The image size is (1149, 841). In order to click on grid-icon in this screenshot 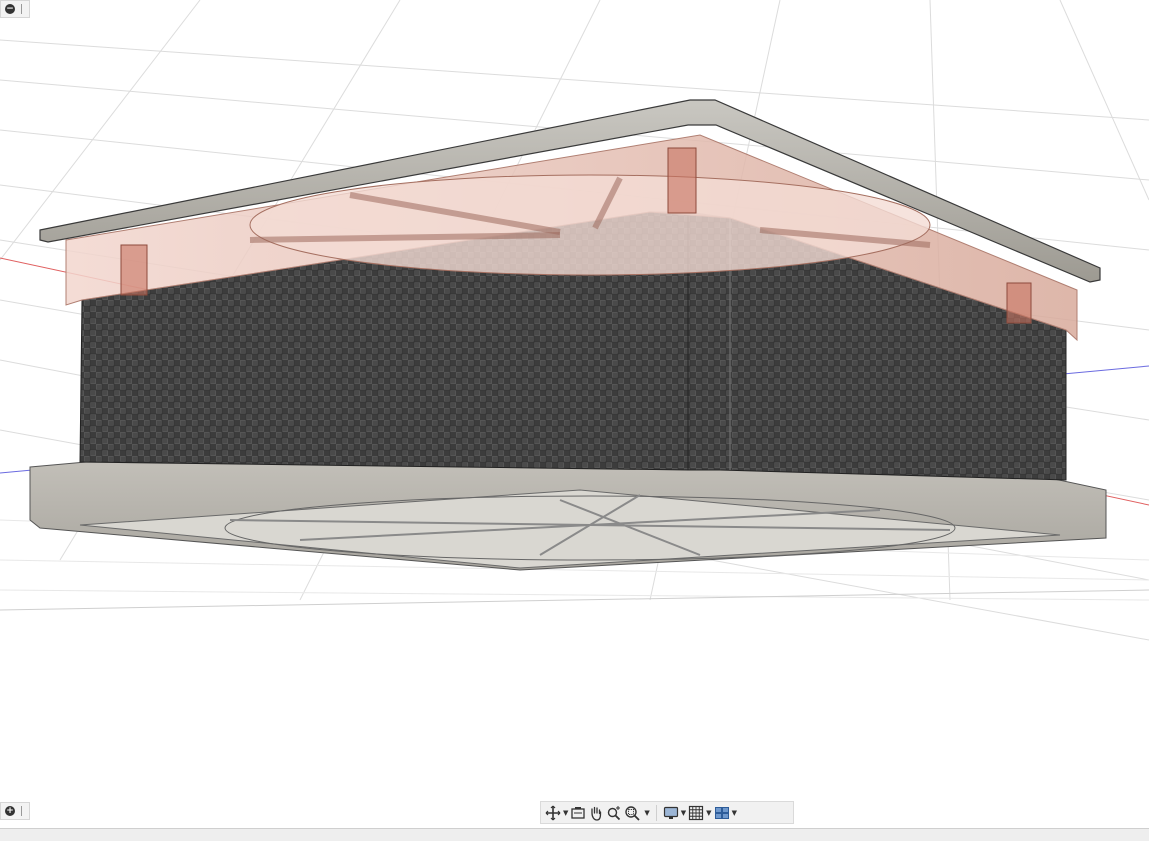, I will do `click(696, 812)`.